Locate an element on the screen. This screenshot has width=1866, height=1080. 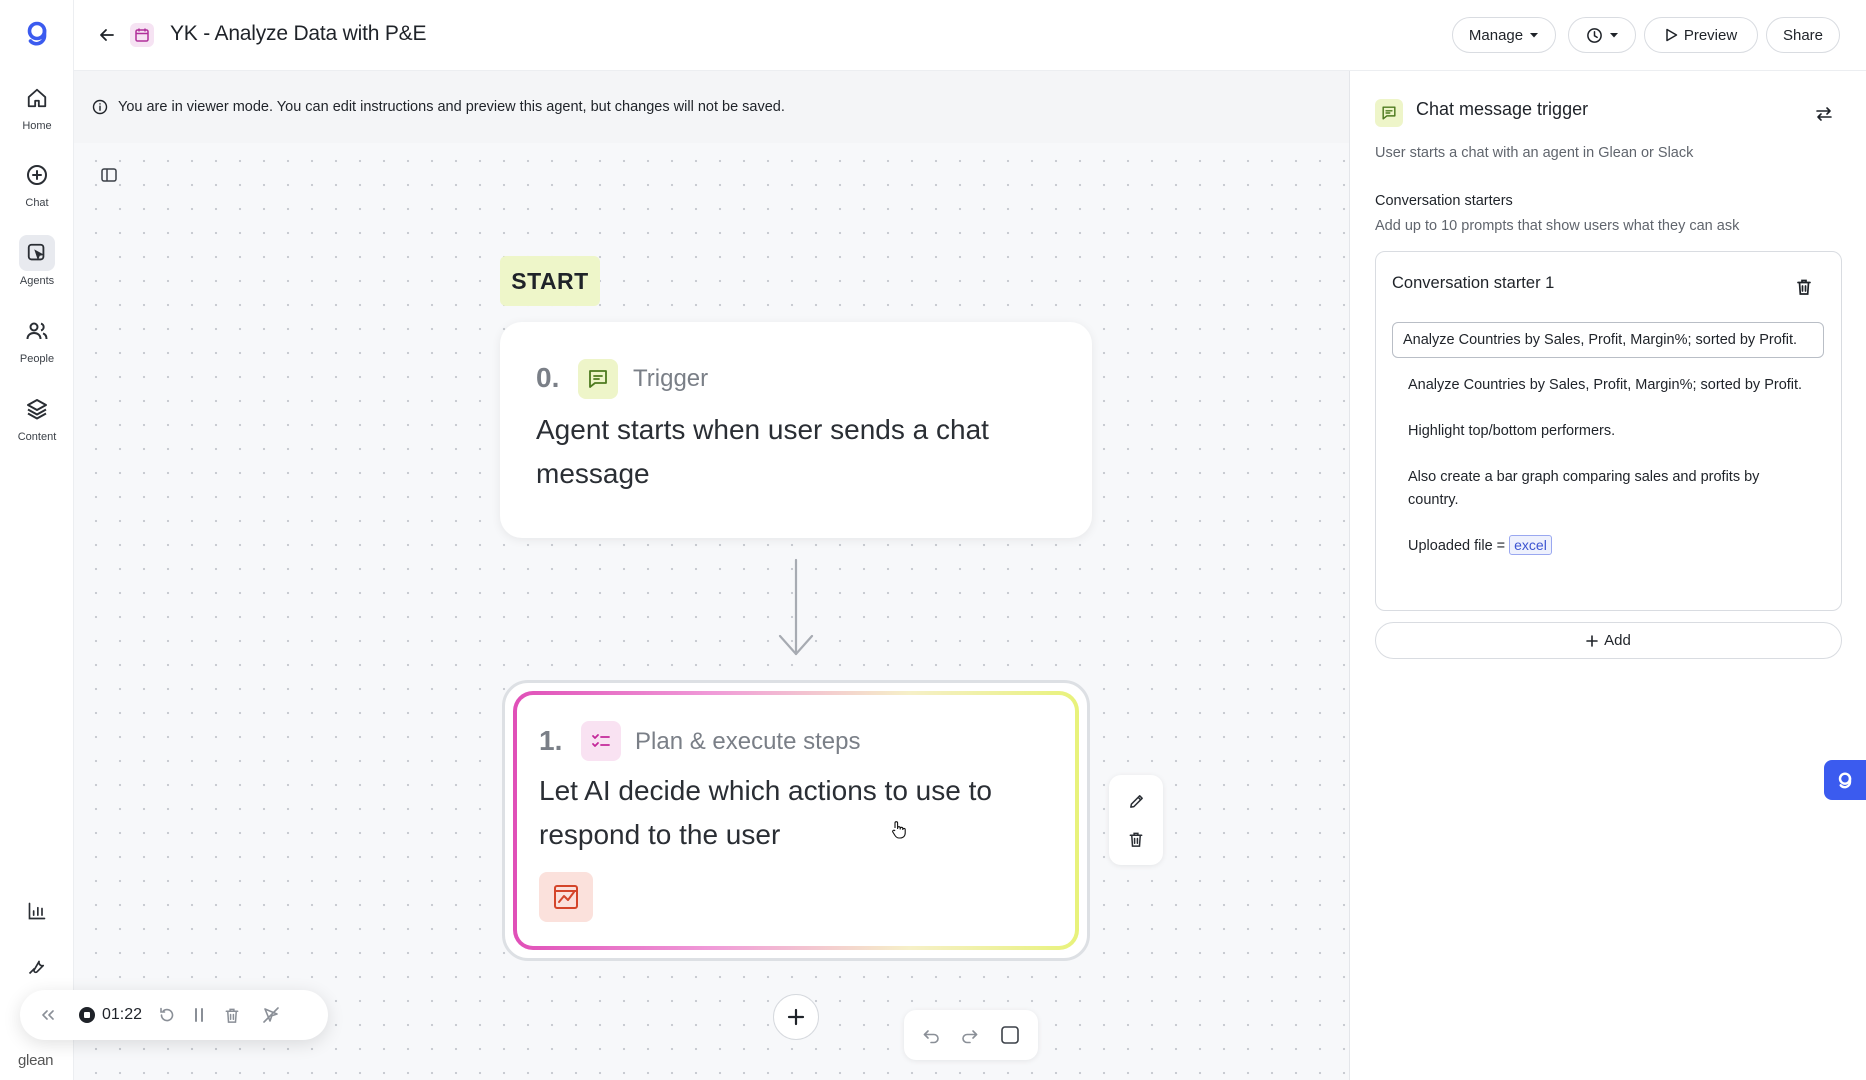
play-icon is located at coordinates (1672, 35).